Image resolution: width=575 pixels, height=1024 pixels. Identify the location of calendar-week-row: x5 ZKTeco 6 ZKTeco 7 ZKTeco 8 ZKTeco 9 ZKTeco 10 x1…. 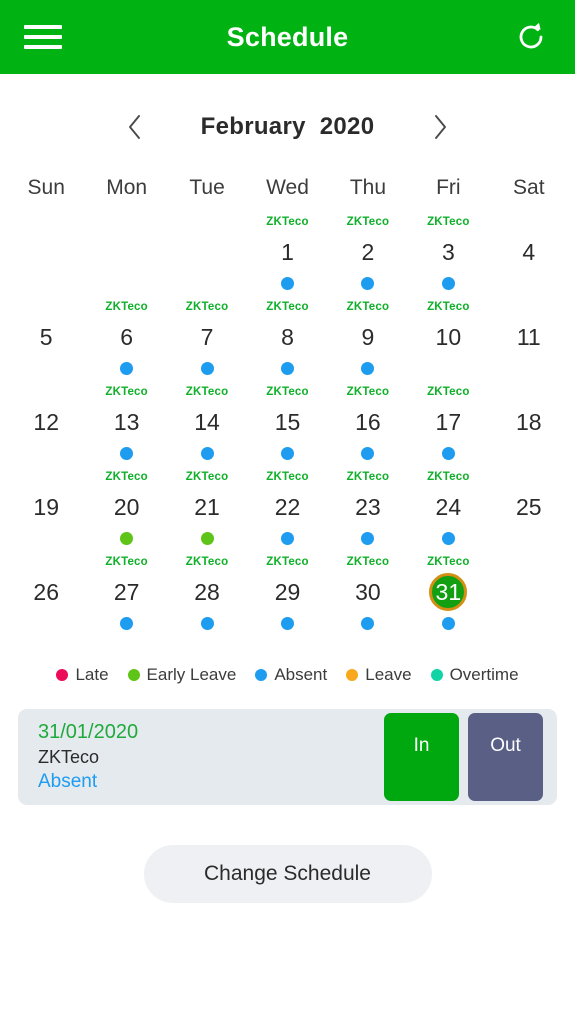
(287, 337).